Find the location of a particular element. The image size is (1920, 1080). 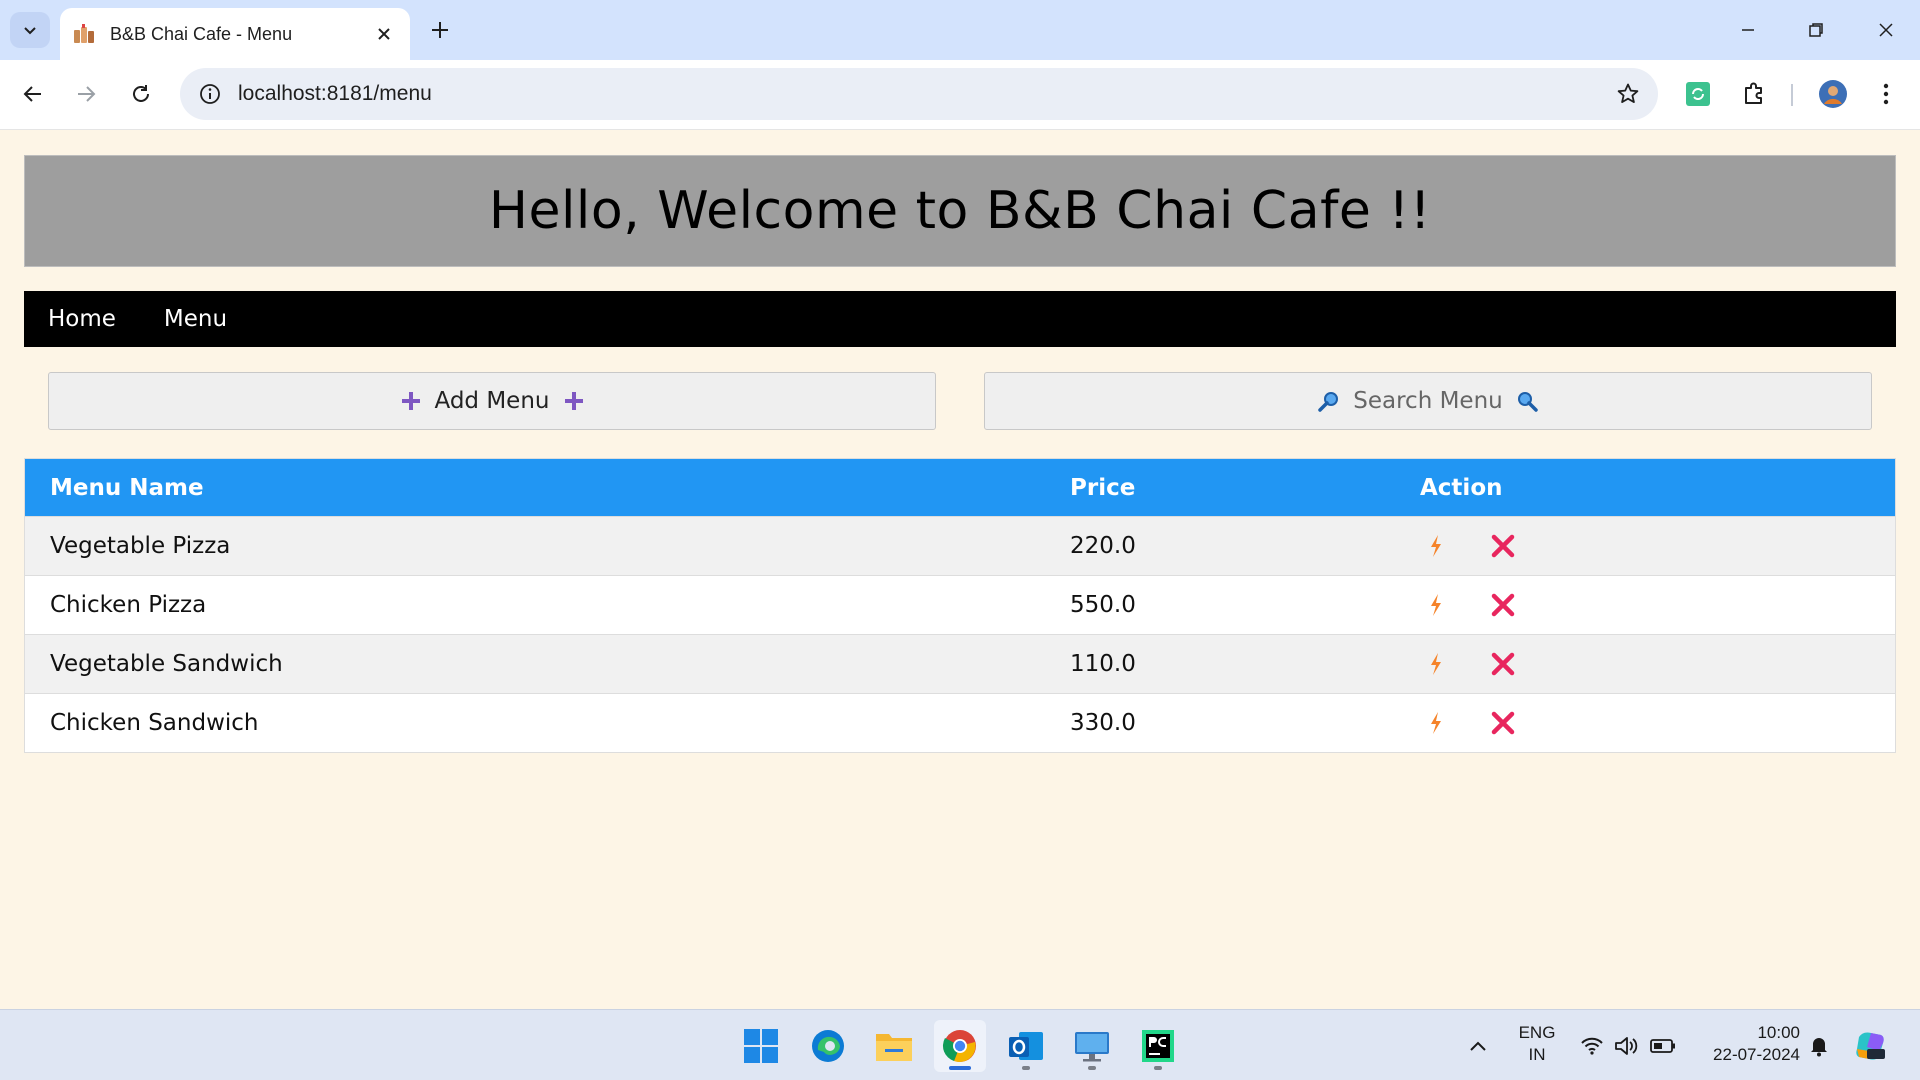

column-header-price: Price is located at coordinates (1103, 487).